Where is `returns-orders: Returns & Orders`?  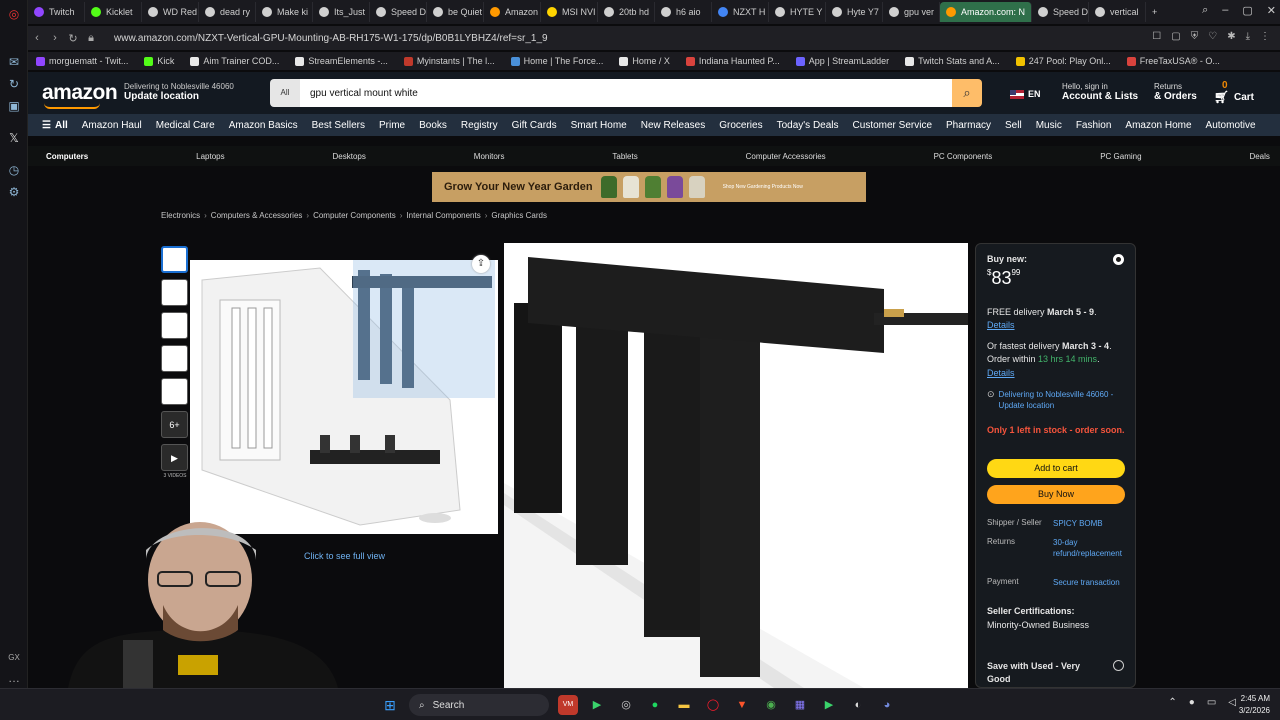
returns-orders: Returns & Orders is located at coordinates (1175, 92).